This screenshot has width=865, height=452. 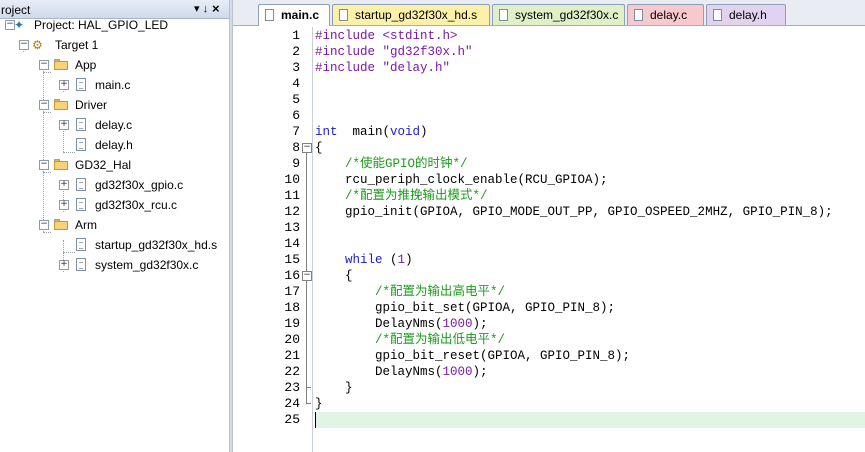 What do you see at coordinates (37, 45) in the screenshot?
I see `target-icon: ⚙` at bounding box center [37, 45].